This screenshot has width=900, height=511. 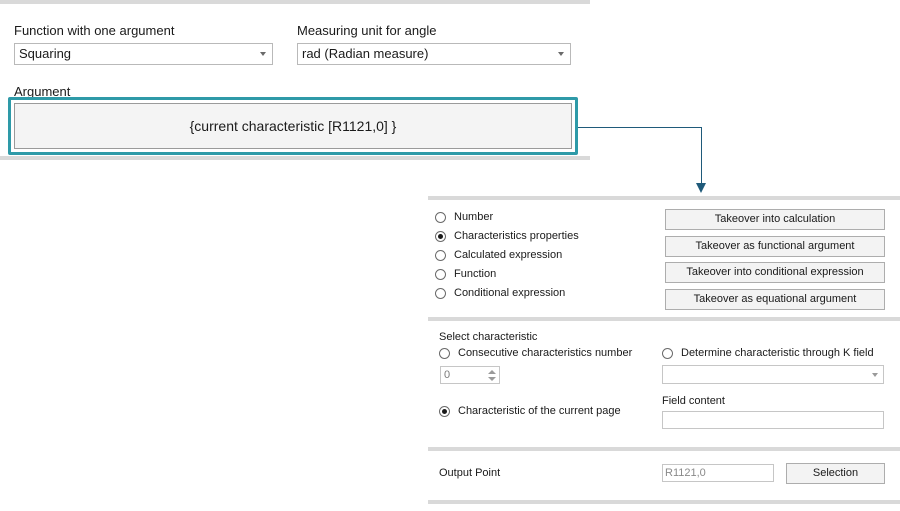 What do you see at coordinates (447, 375) in the screenshot?
I see `stepper-value: 0` at bounding box center [447, 375].